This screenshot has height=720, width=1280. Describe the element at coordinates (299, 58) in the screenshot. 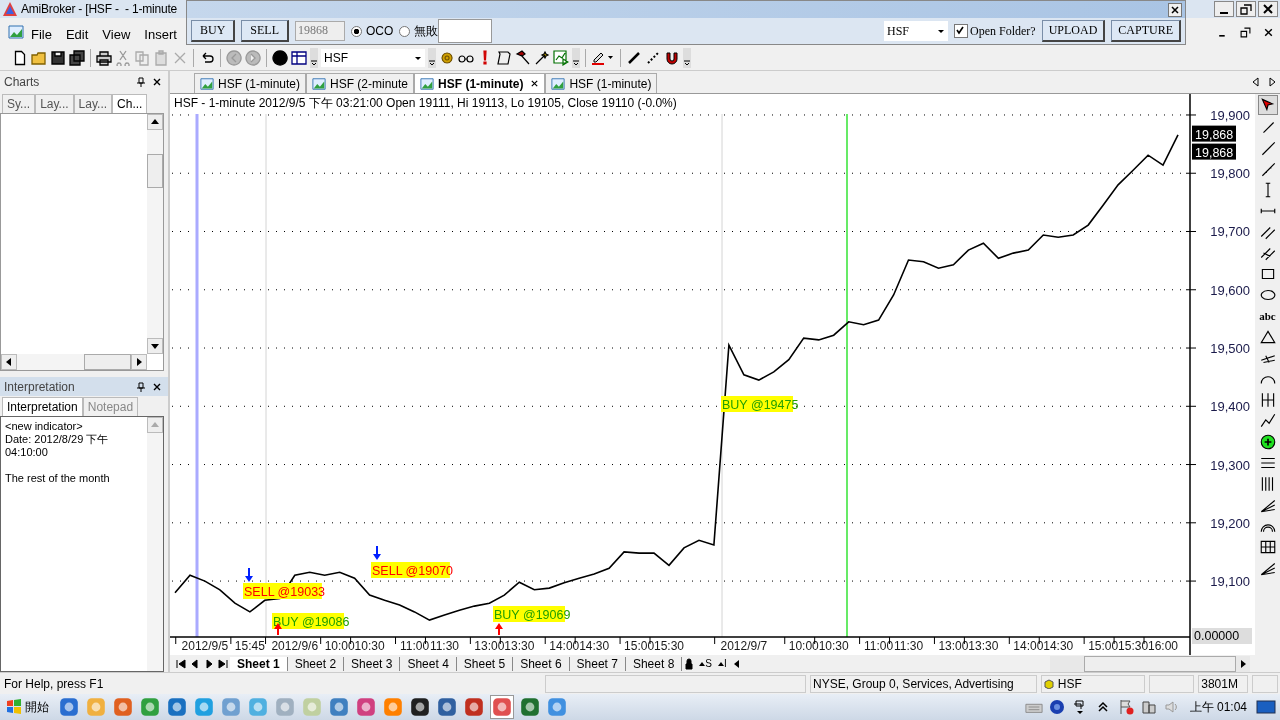

I see `table-icon` at that location.